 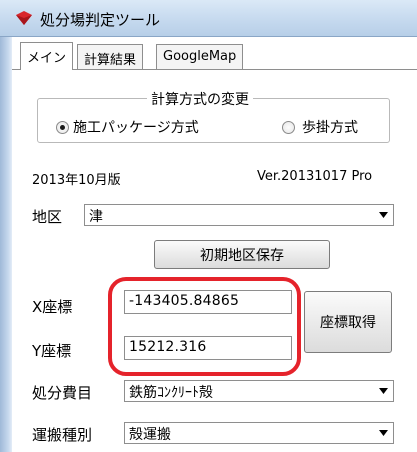 What do you see at coordinates (171, 393) in the screenshot?
I see `disposal-cost-select-value: 鉄筋ｺﾝｸﾘｰﾄ殻` at bounding box center [171, 393].